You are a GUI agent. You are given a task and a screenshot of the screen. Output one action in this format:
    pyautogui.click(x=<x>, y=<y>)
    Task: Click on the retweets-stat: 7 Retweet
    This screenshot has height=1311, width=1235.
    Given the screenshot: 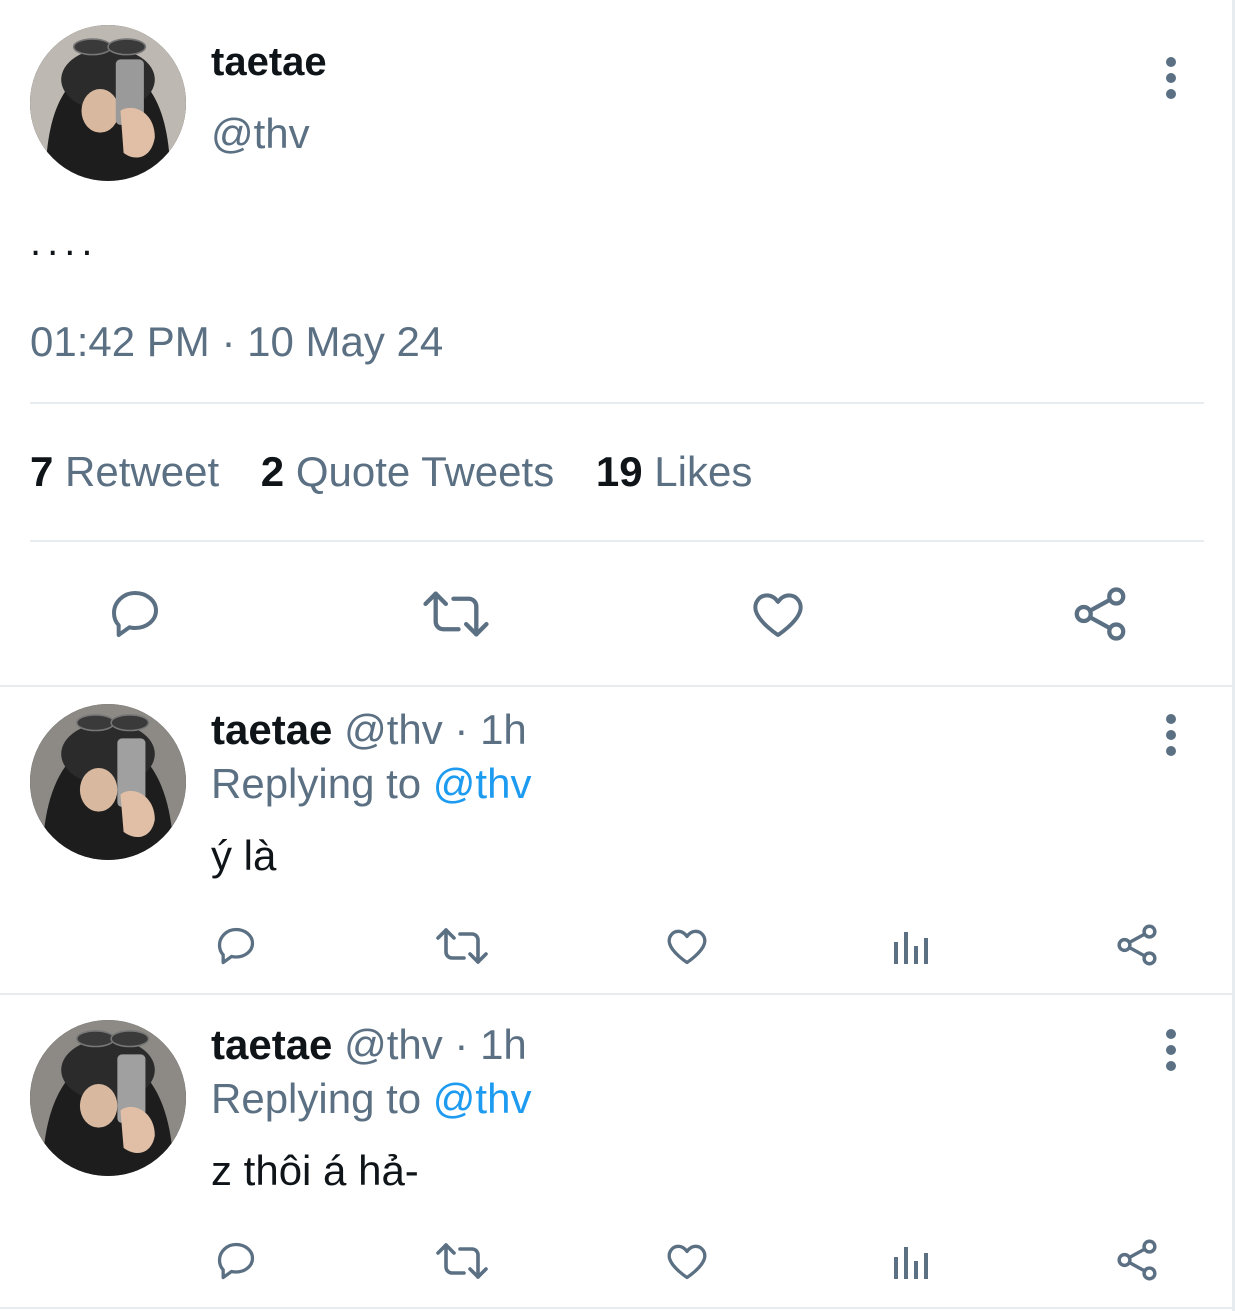 What is the action you would take?
    pyautogui.click(x=130, y=471)
    